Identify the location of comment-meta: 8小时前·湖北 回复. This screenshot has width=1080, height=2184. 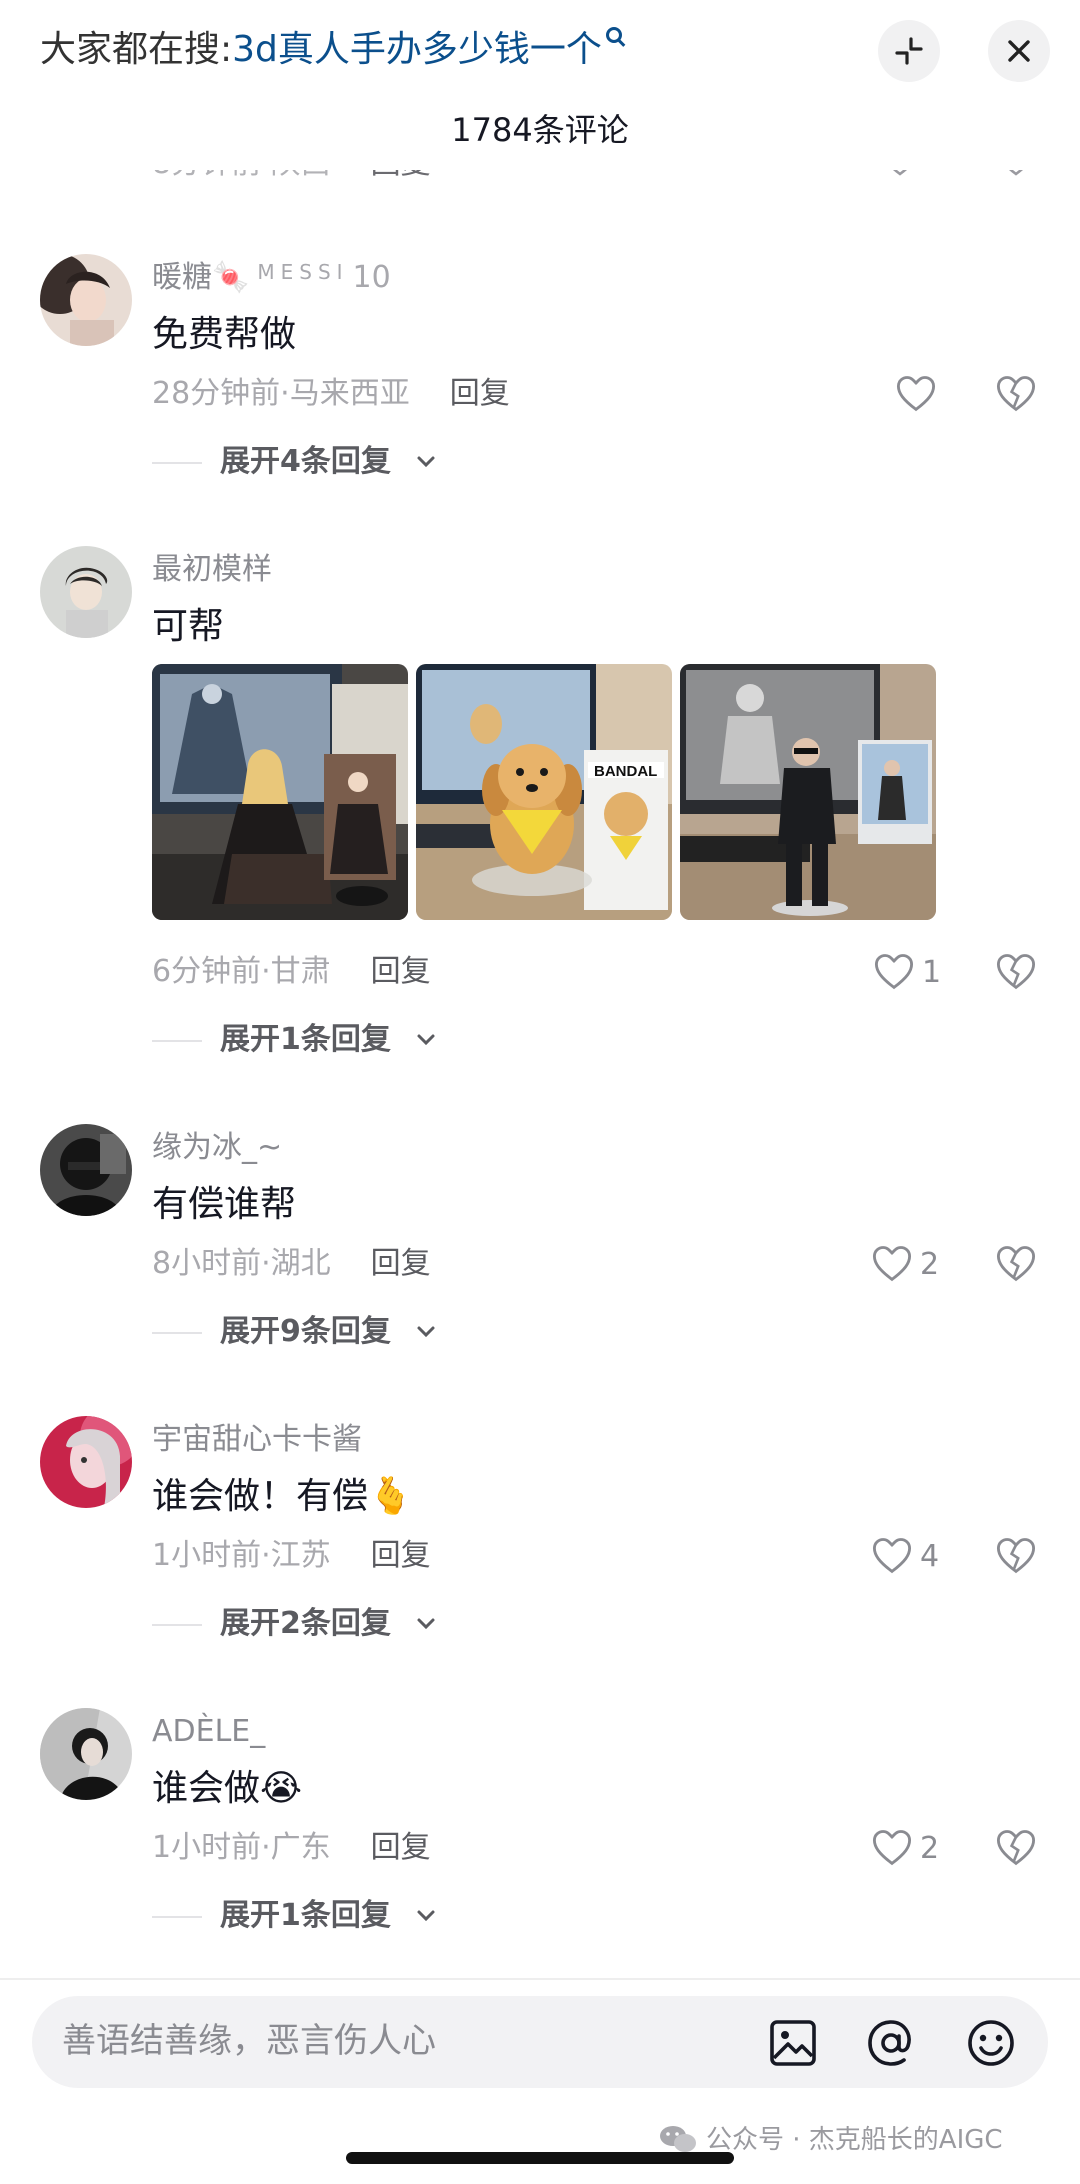
(291, 1264).